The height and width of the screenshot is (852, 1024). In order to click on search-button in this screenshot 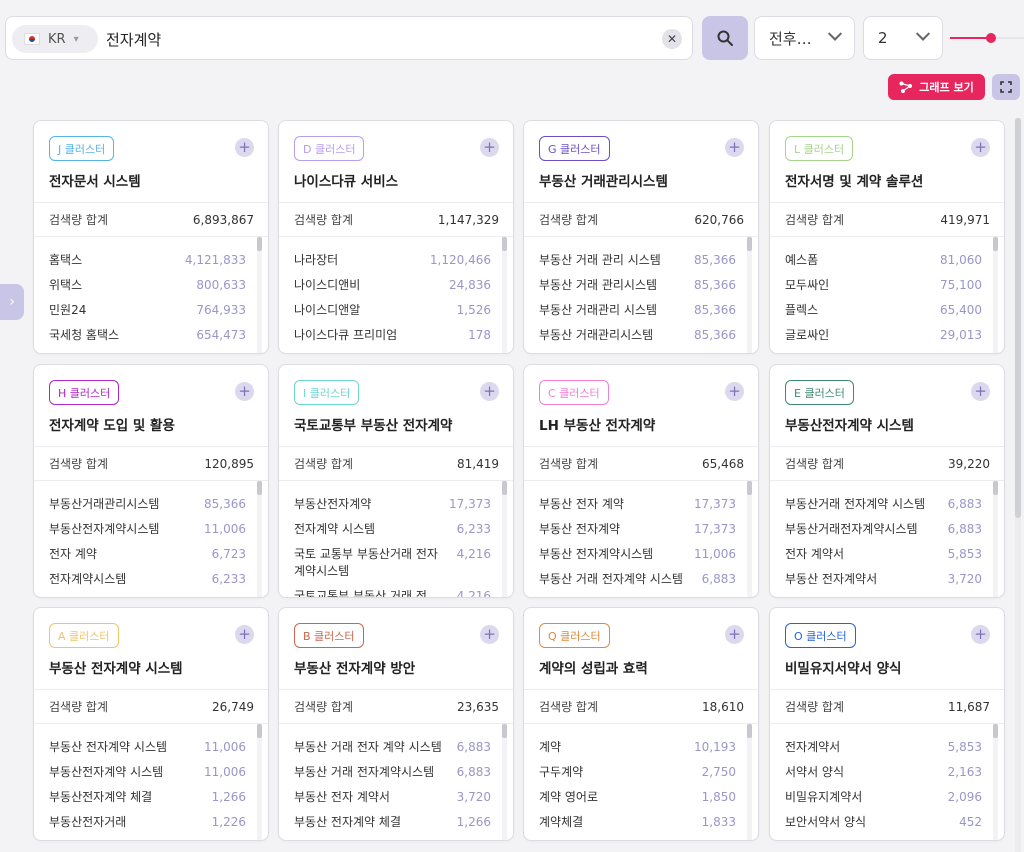, I will do `click(725, 38)`.